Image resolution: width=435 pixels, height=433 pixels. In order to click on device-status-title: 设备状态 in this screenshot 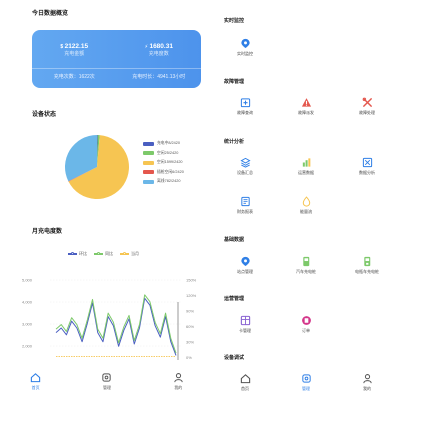, I will do `click(44, 115)`.